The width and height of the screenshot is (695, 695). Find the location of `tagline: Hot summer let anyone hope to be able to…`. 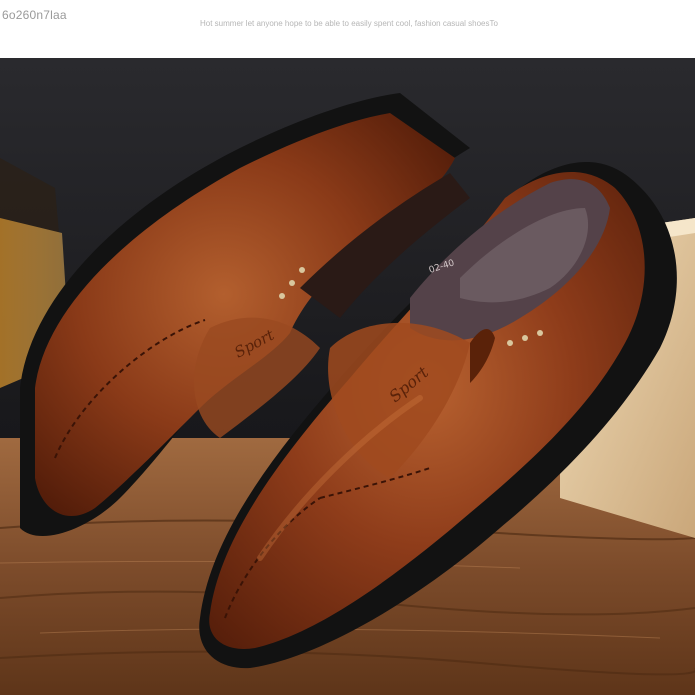

tagline: Hot summer let anyone hope to be able to… is located at coordinates (349, 23).